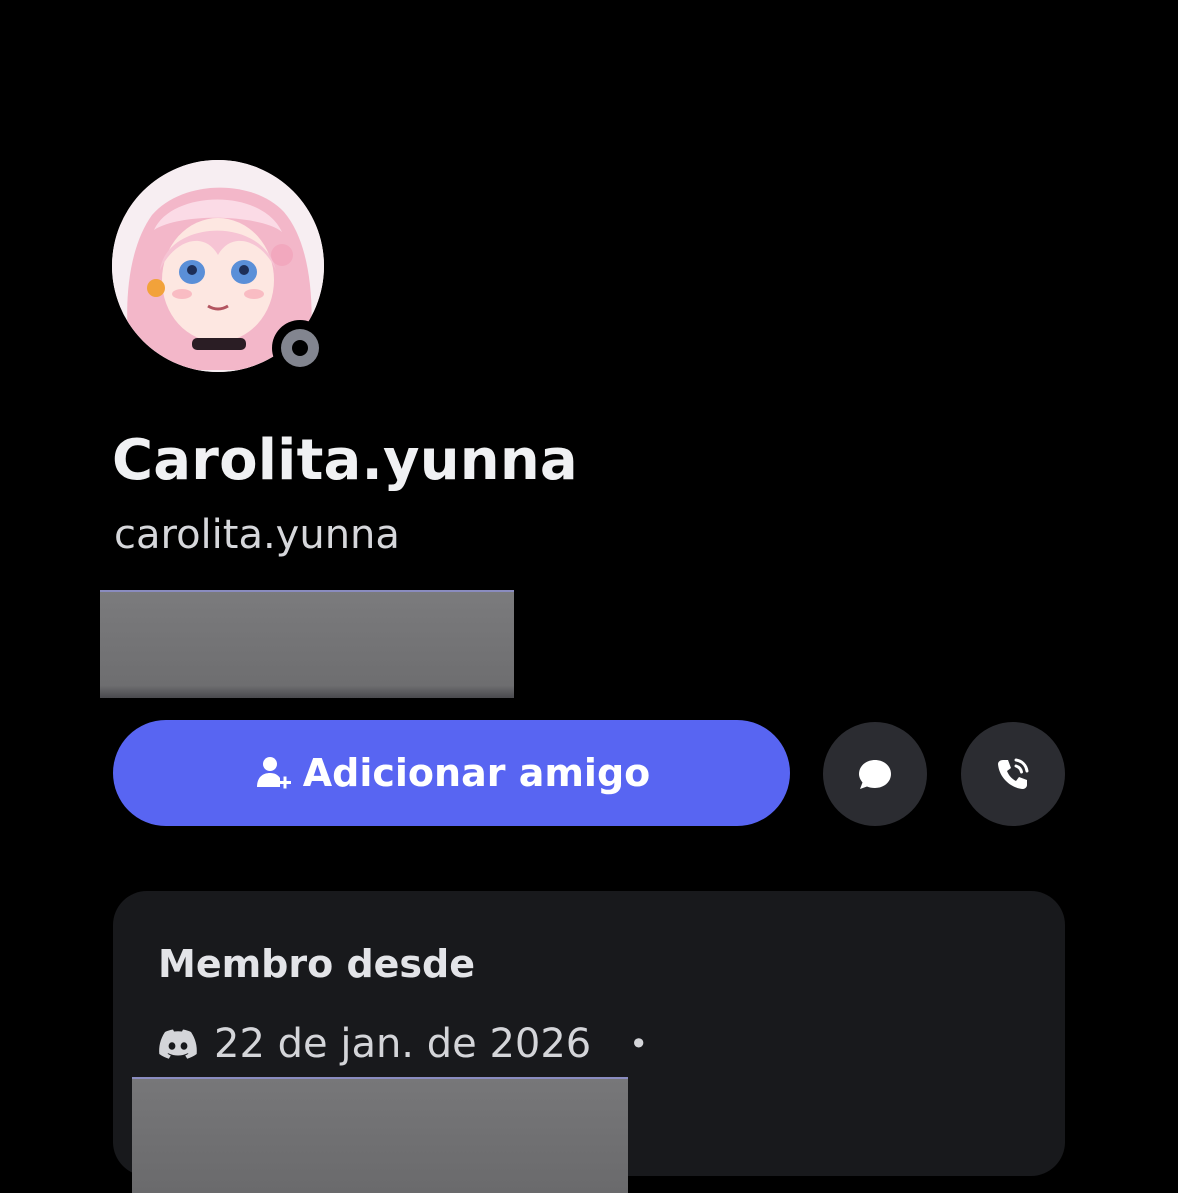 Image resolution: width=1178 pixels, height=1193 pixels. I want to click on status-indicator, so click(300, 348).